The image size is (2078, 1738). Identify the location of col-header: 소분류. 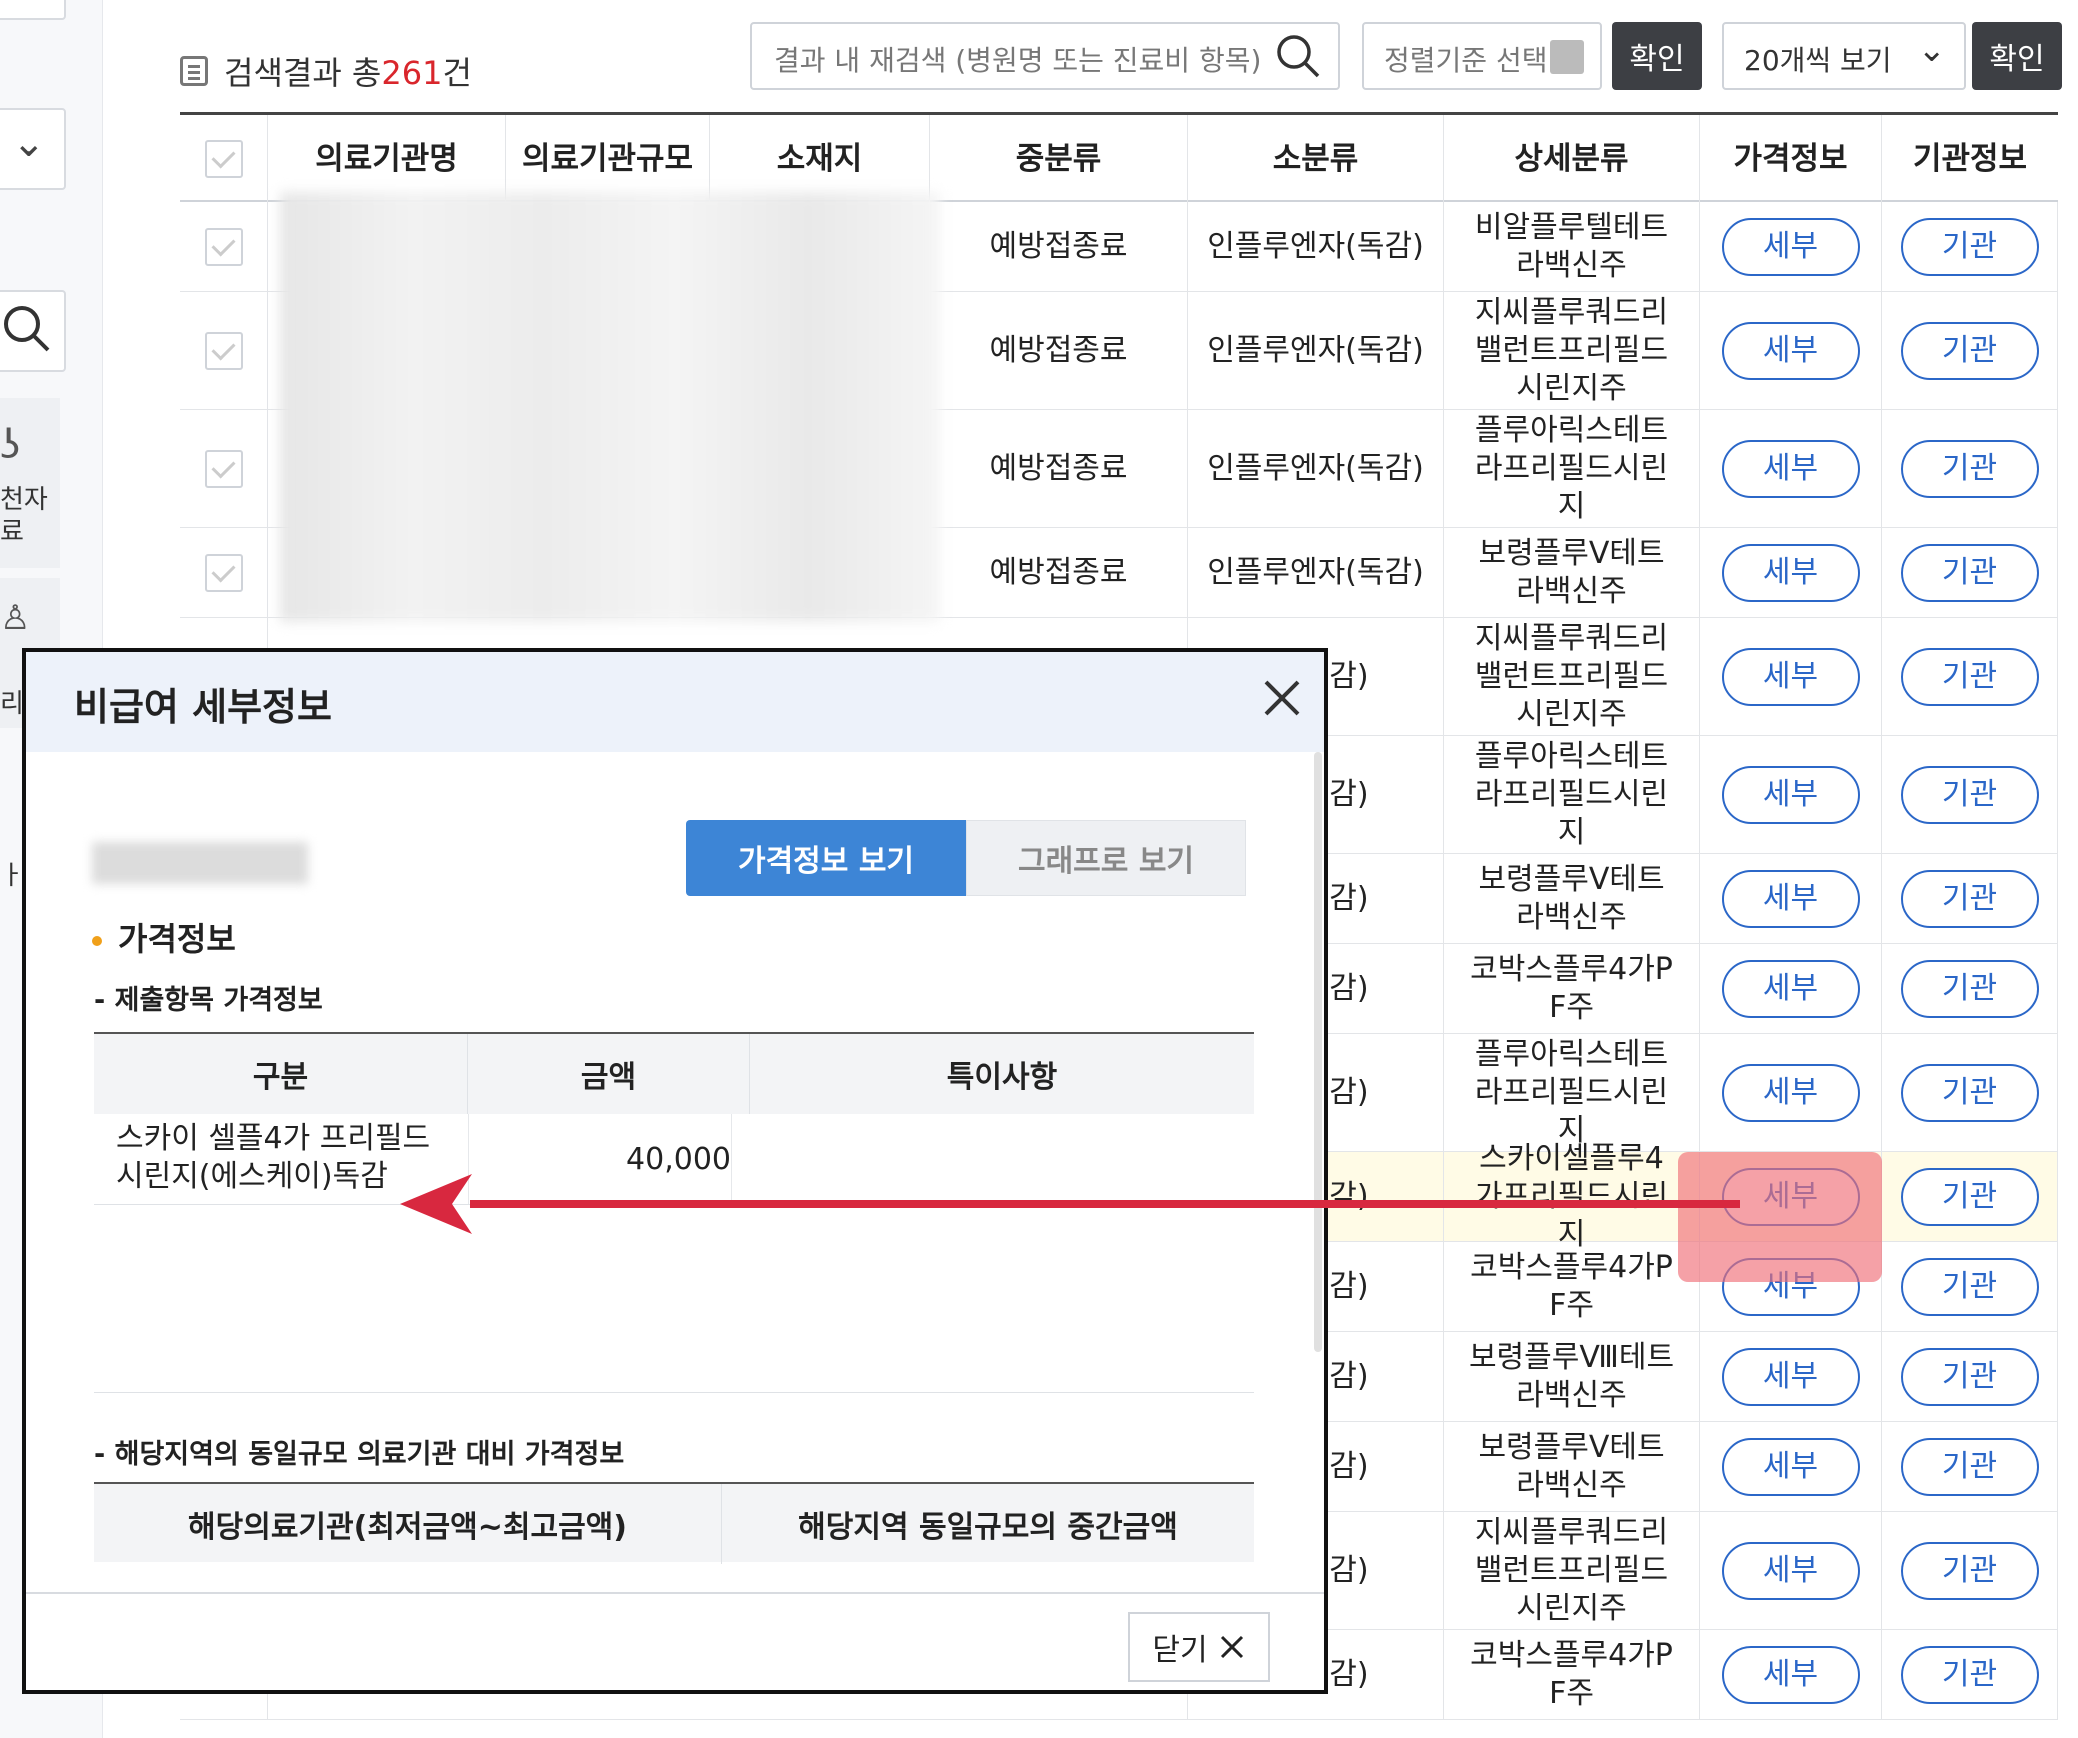
(1316, 158).